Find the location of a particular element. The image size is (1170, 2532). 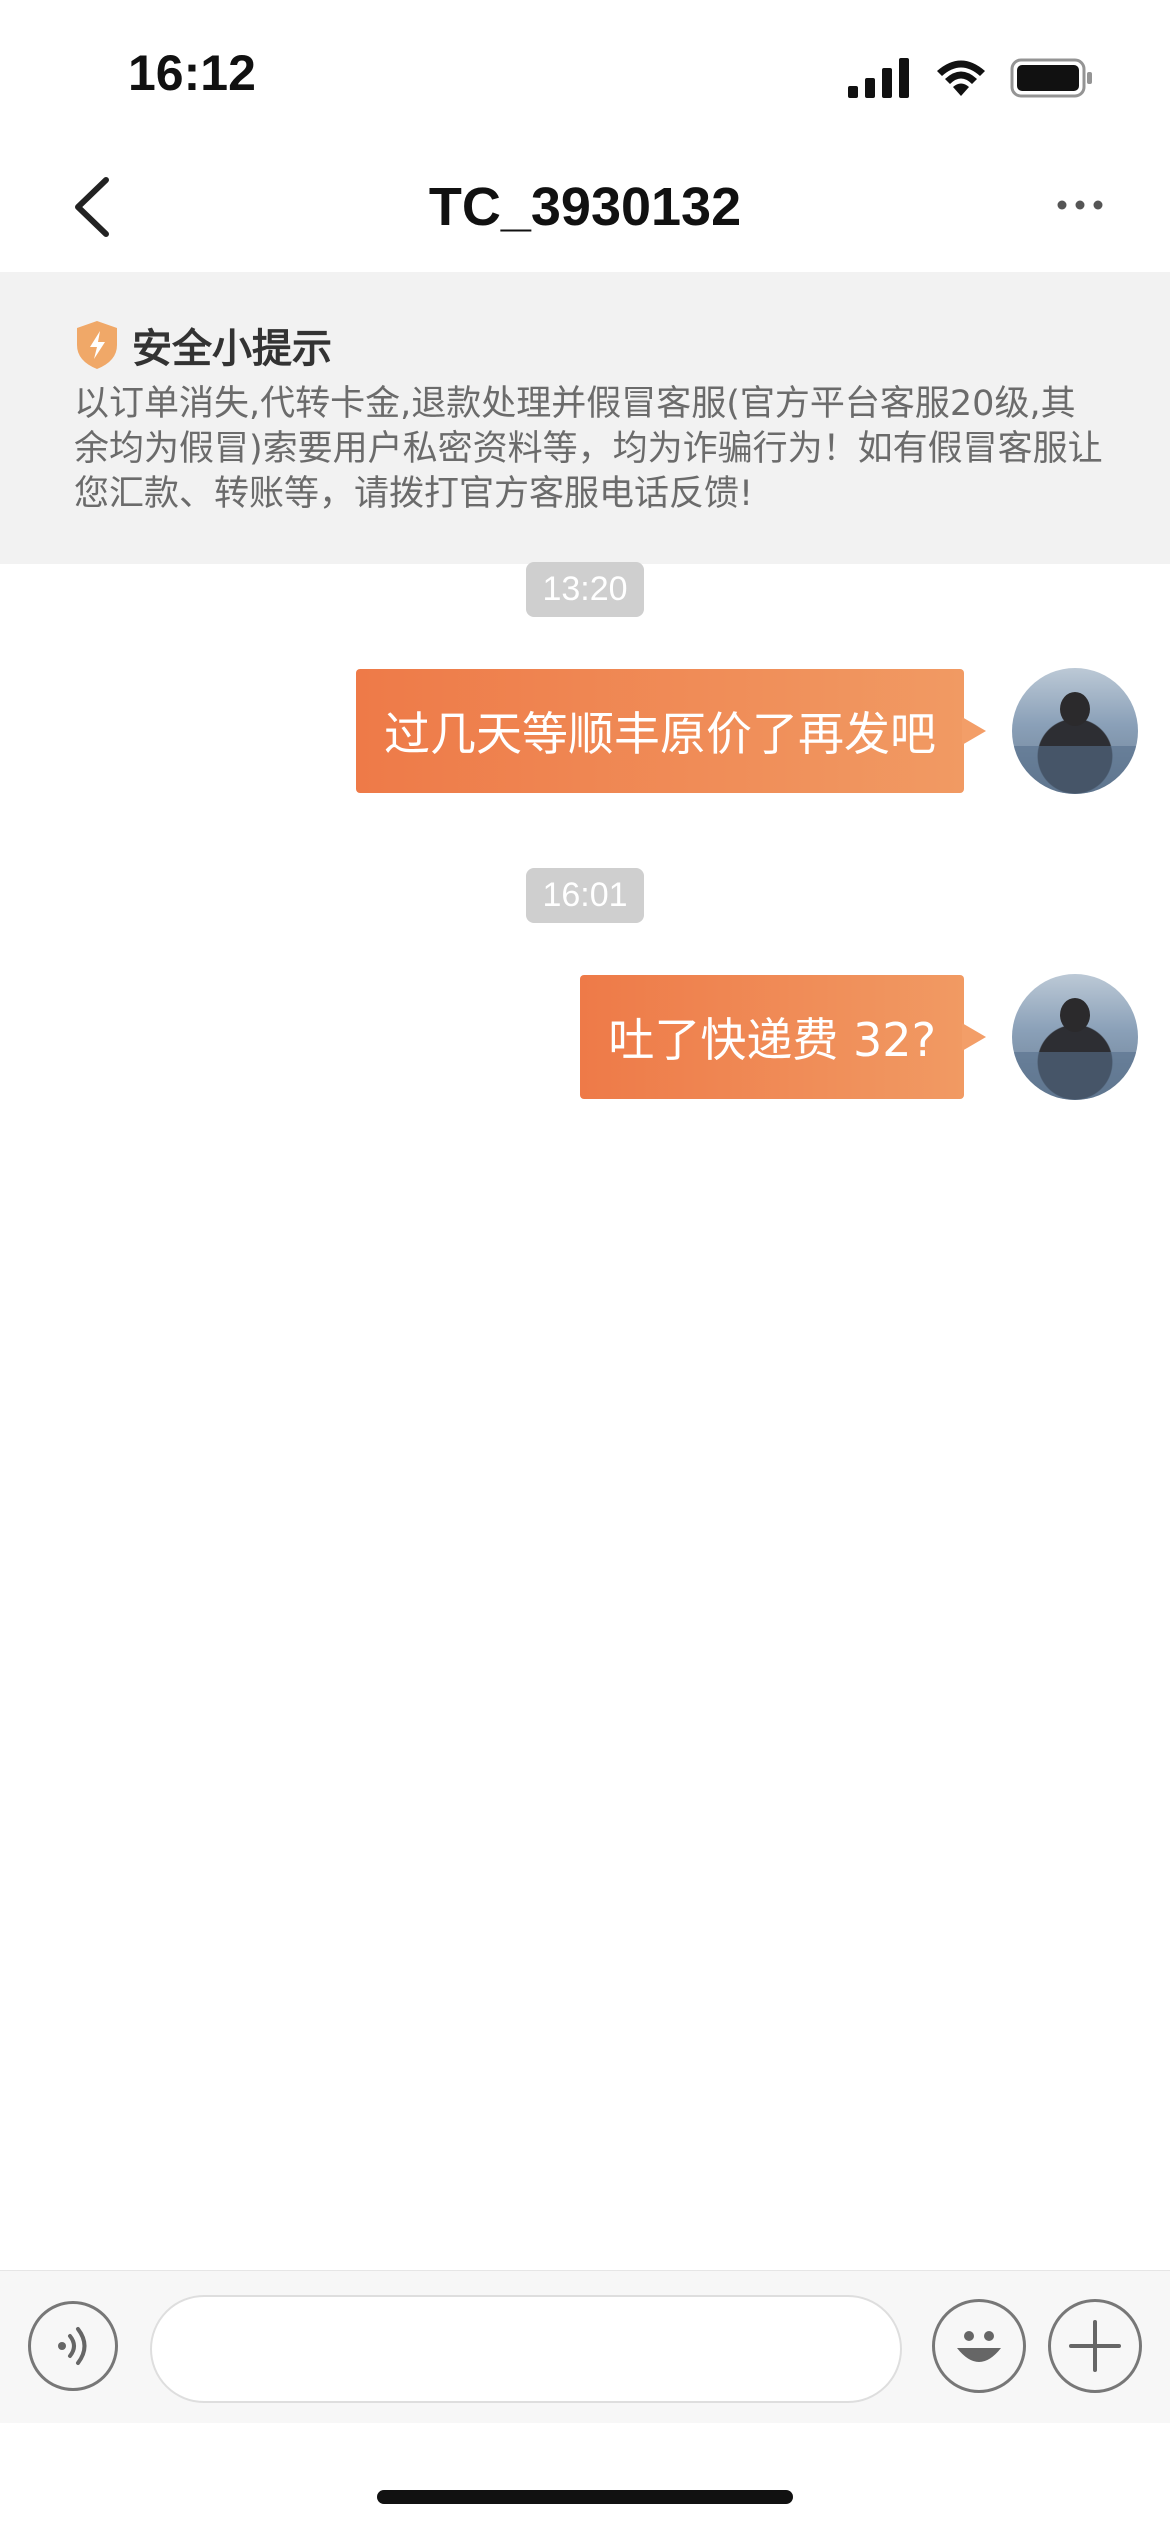

timestamp-label: 13:20 is located at coordinates (585, 589).